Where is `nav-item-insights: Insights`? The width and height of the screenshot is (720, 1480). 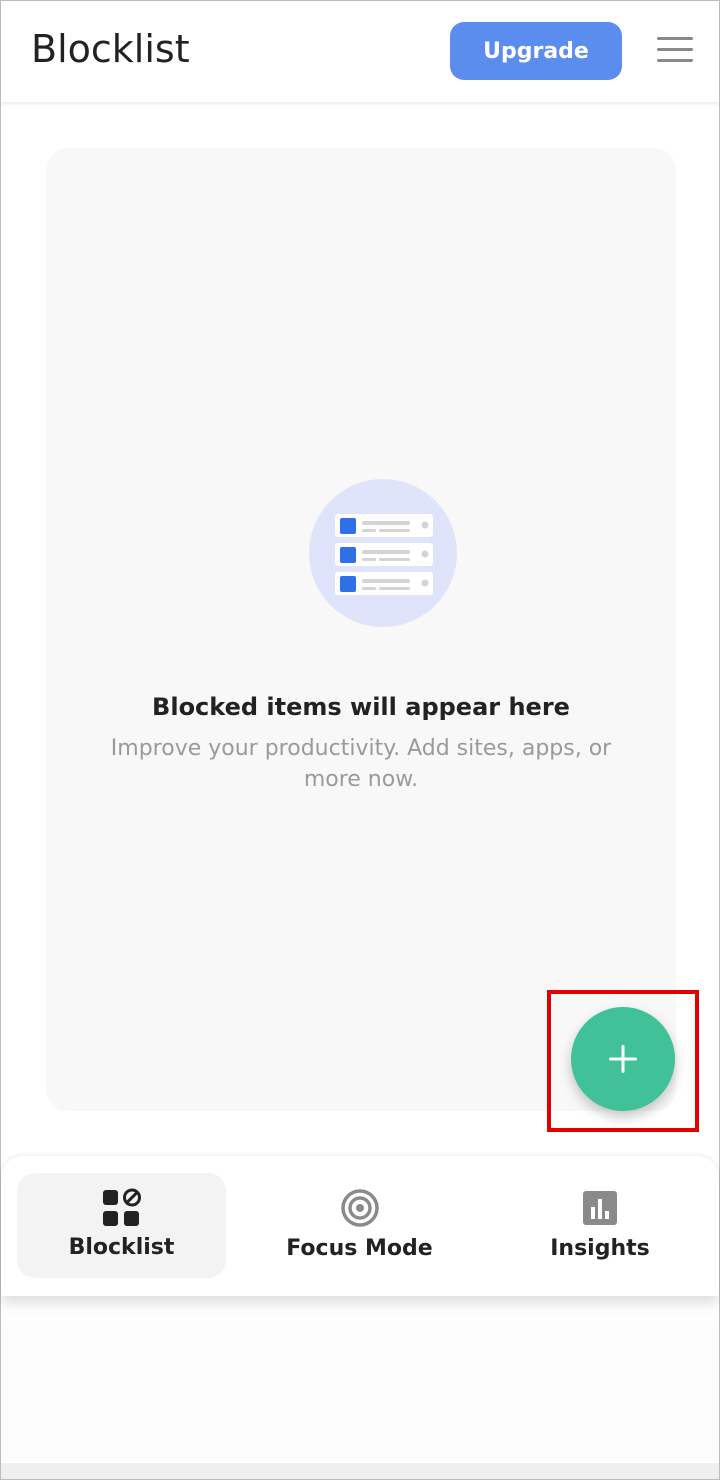 nav-item-insights: Insights is located at coordinates (600, 1225).